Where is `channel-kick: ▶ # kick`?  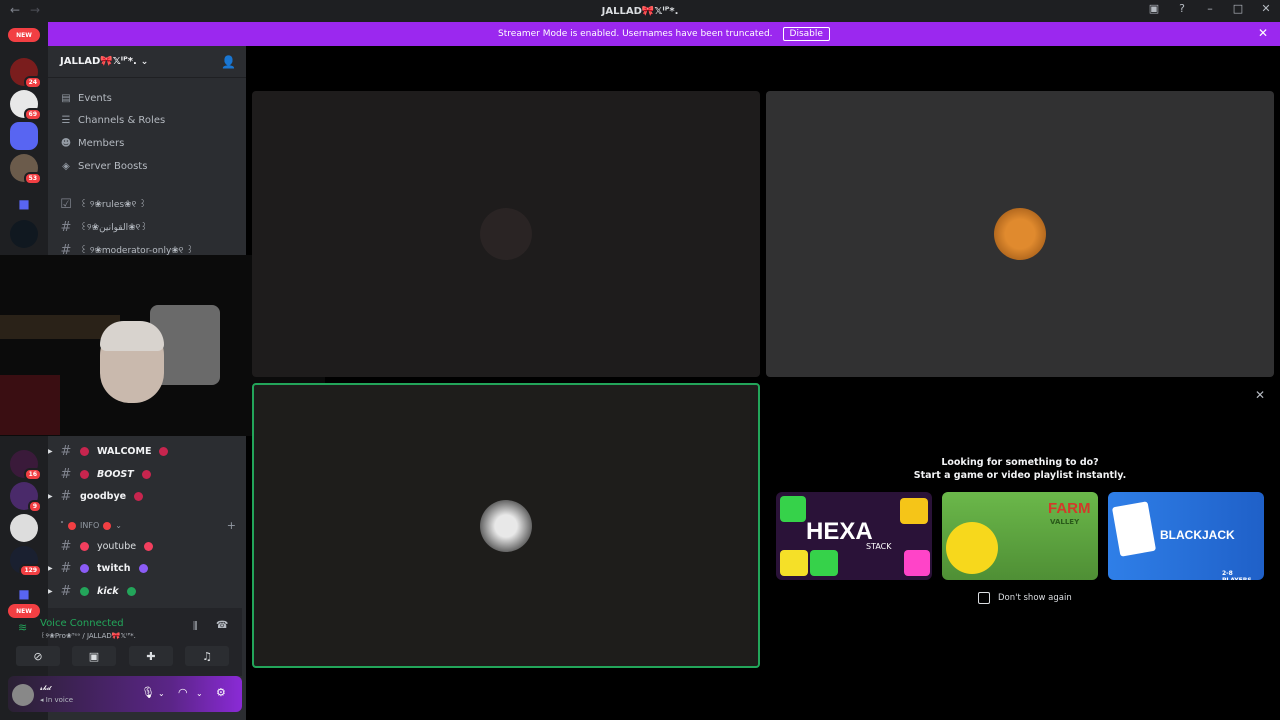
channel-kick: ▶ # kick is located at coordinates (144, 591).